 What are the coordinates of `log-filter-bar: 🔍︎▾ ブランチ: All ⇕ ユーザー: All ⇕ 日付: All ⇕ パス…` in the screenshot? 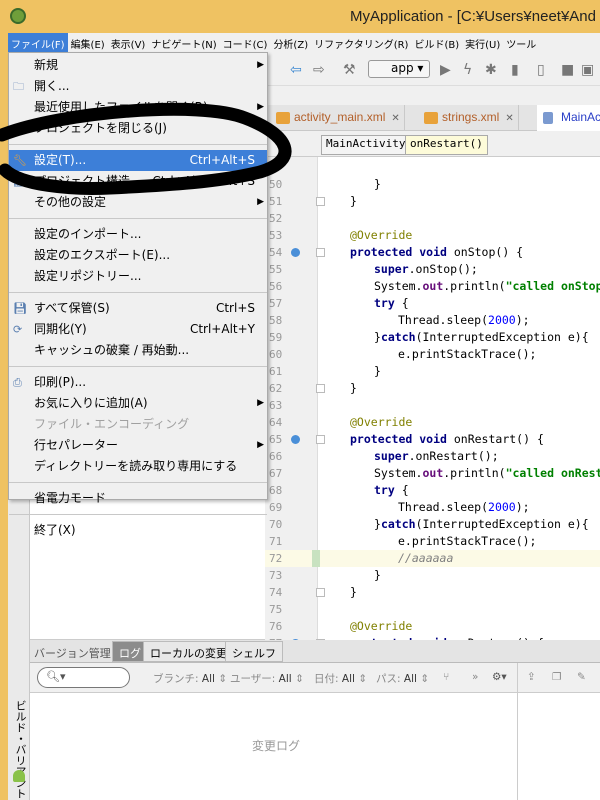 It's located at (315, 678).